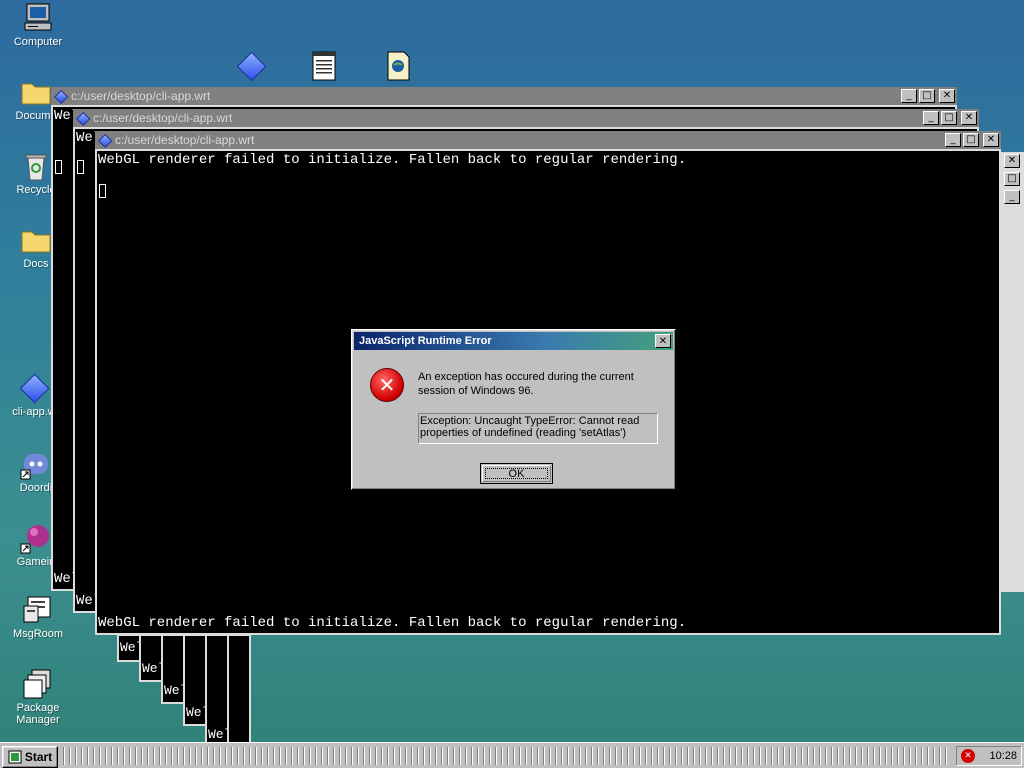 Image resolution: width=1024 pixels, height=768 pixels. What do you see at coordinates (38, 18) in the screenshot?
I see `computer-icon` at bounding box center [38, 18].